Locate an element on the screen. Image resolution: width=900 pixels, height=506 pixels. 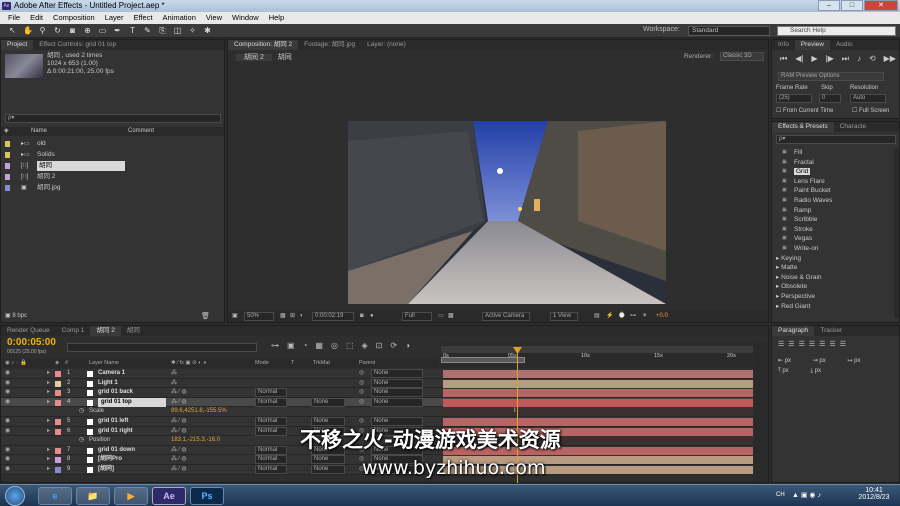
project-item: [∷] 胡同 is located at coordinates (112, 166).